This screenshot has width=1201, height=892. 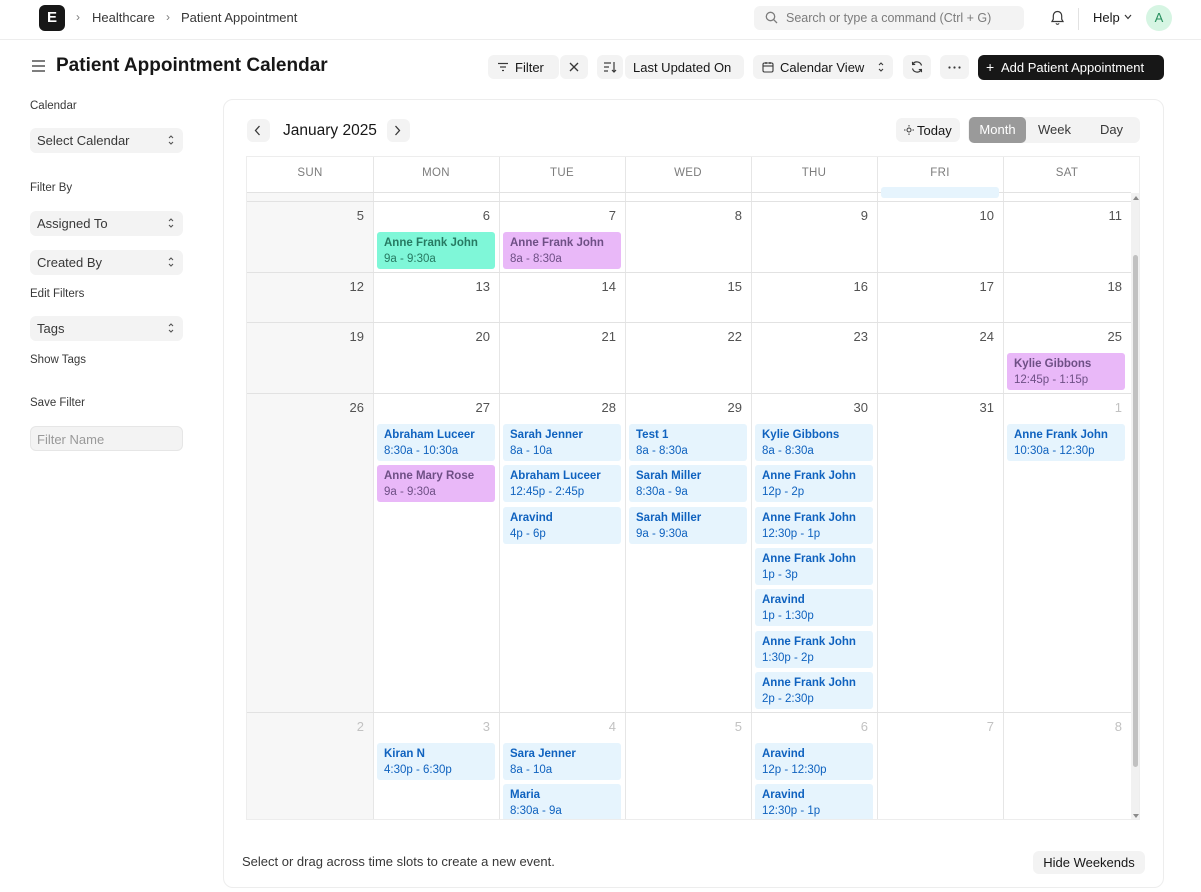 What do you see at coordinates (1057, 18) in the screenshot?
I see `bell-icon` at bounding box center [1057, 18].